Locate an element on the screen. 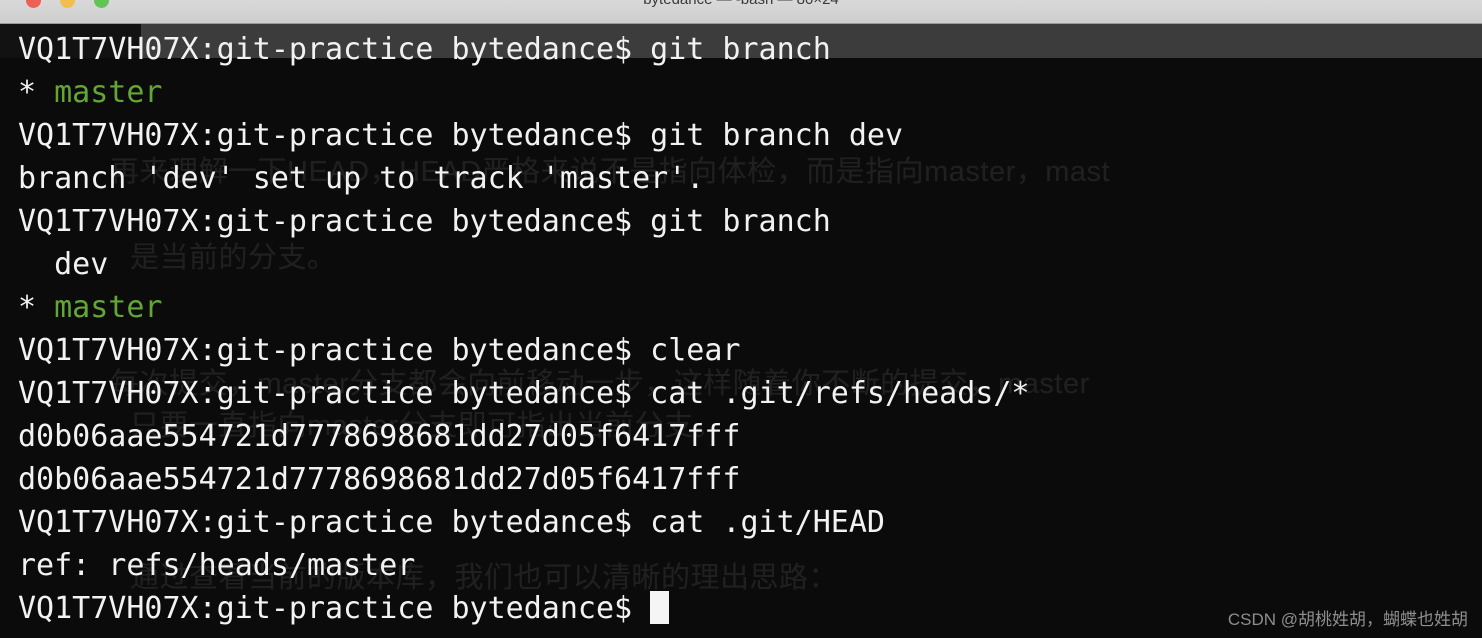 Image resolution: width=1482 pixels, height=638 pixels. terminal-line-output: ref: refs/heads/master is located at coordinates (217, 565).